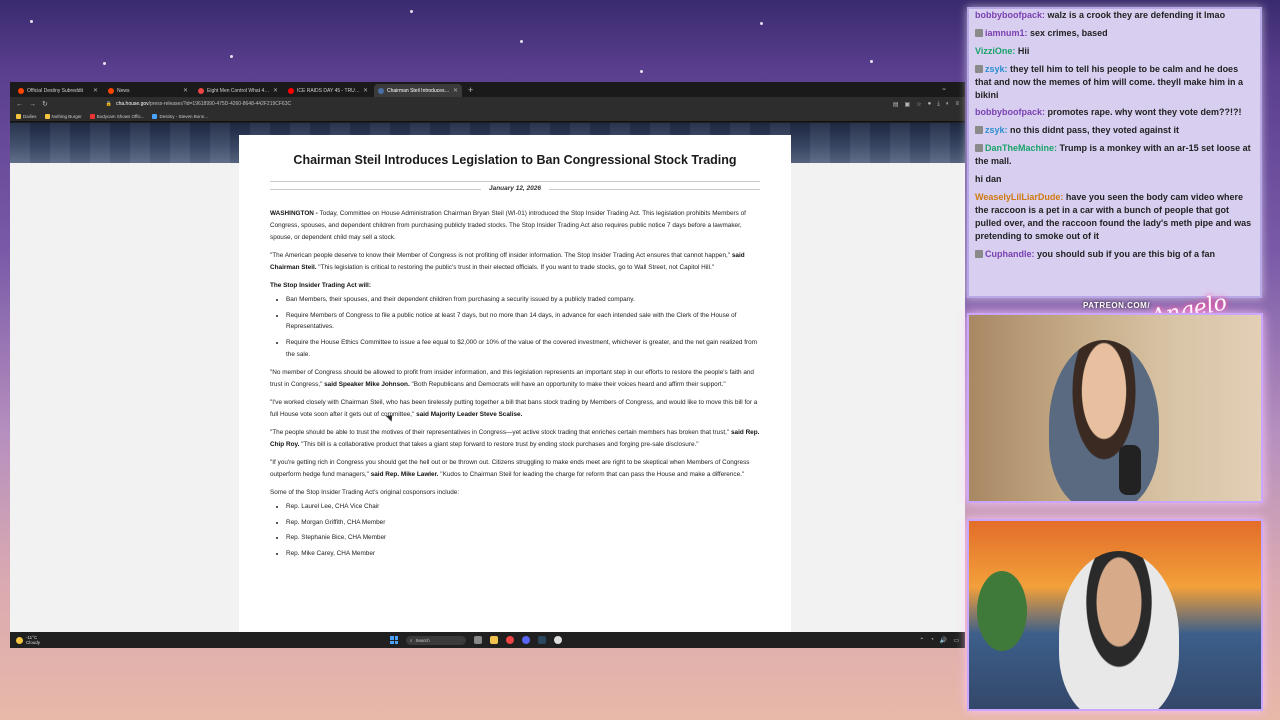 The image size is (1280, 720). I want to click on taskbar-search: ⌕ Search, so click(436, 640).